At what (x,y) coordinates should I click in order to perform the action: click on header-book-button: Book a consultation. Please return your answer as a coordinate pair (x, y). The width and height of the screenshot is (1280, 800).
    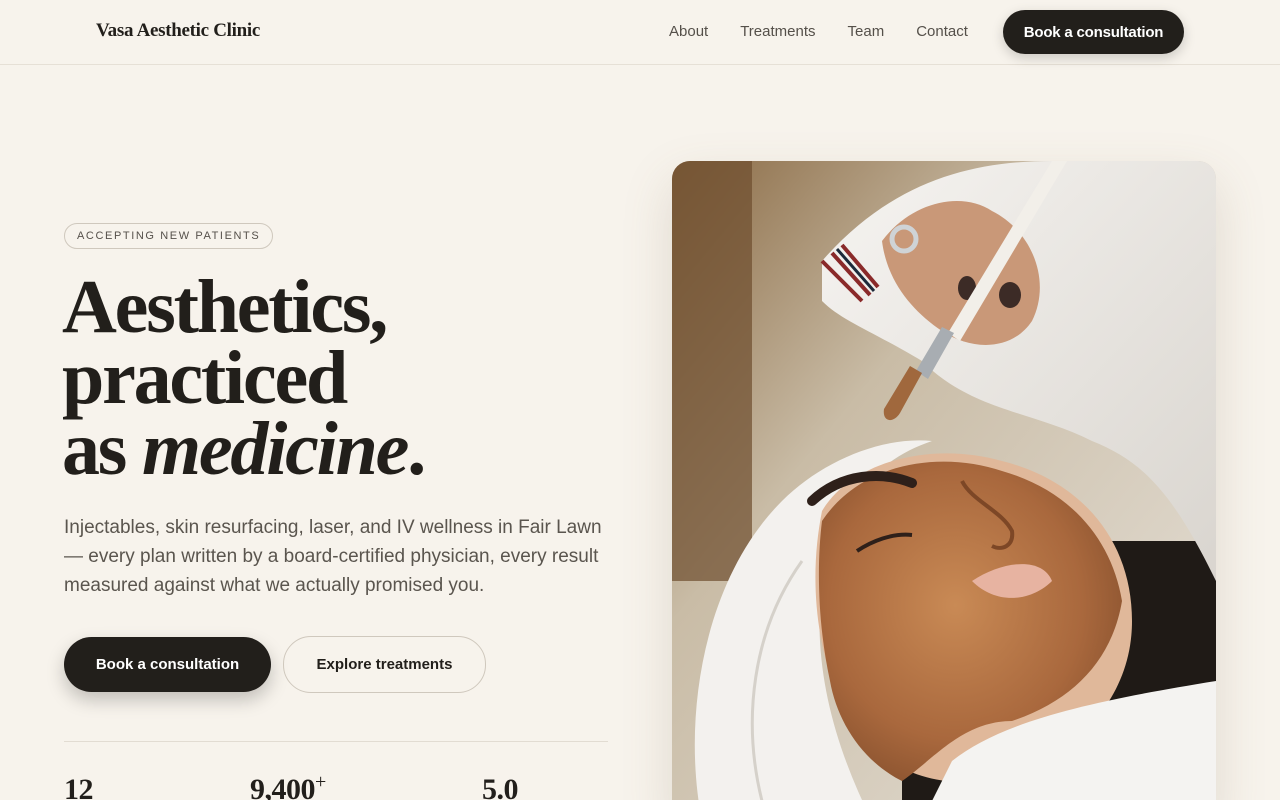
    Looking at the image, I should click on (1093, 32).